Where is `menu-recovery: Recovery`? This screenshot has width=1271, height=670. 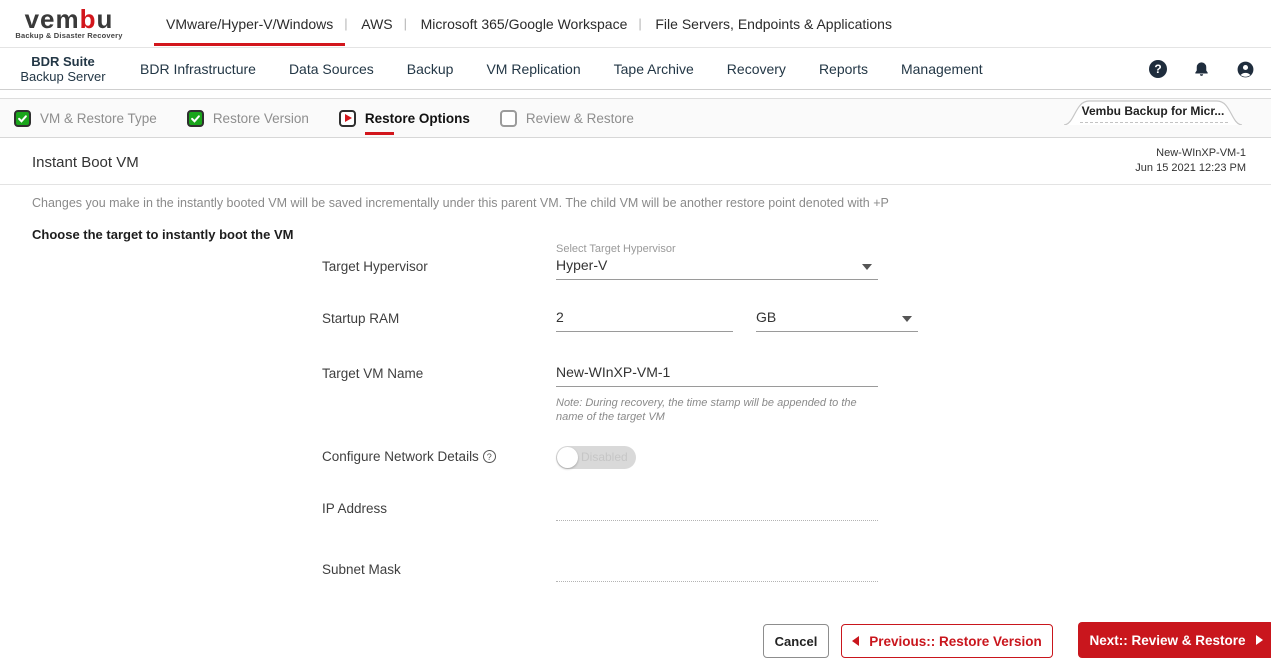 menu-recovery: Recovery is located at coordinates (756, 69).